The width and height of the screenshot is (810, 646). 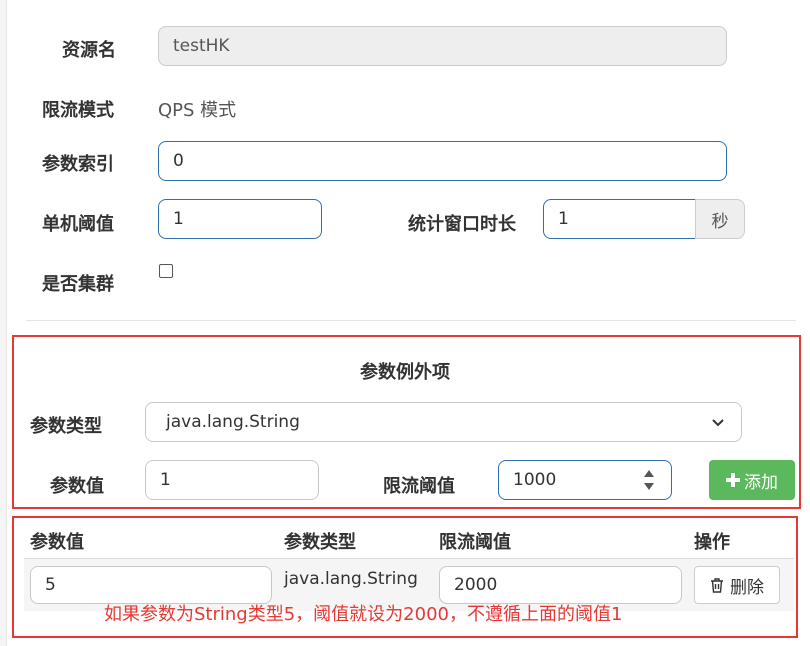 What do you see at coordinates (351, 579) in the screenshot?
I see `row-param-type: java.lang.String` at bounding box center [351, 579].